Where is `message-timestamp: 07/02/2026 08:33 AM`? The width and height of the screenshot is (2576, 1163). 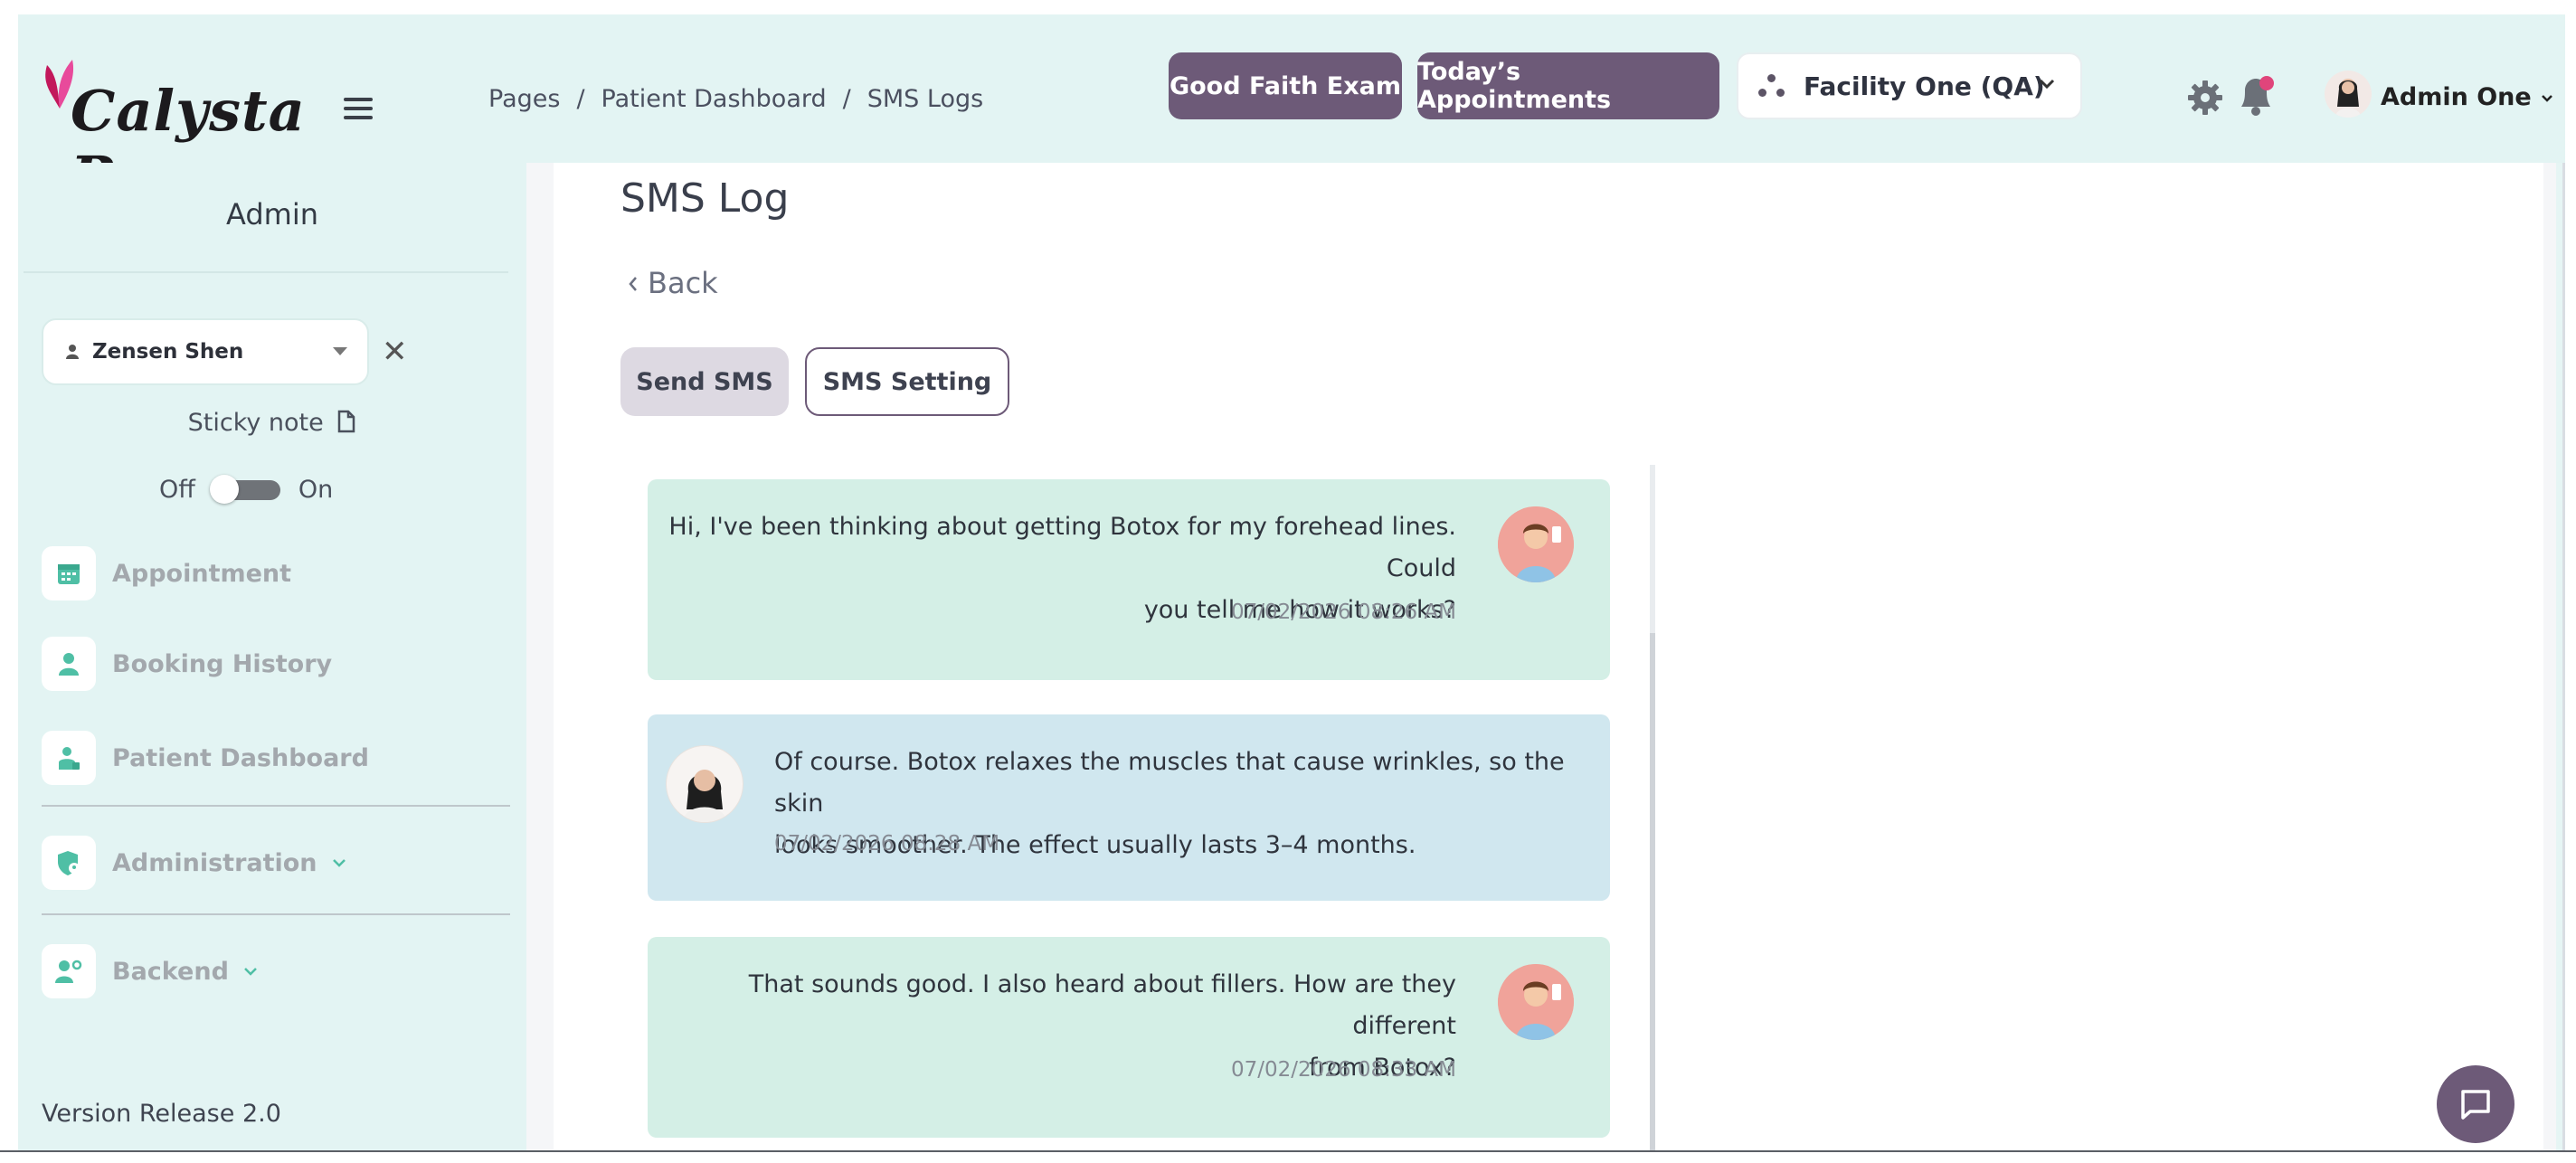
message-timestamp: 07/02/2026 08:33 AM is located at coordinates (1343, 1070).